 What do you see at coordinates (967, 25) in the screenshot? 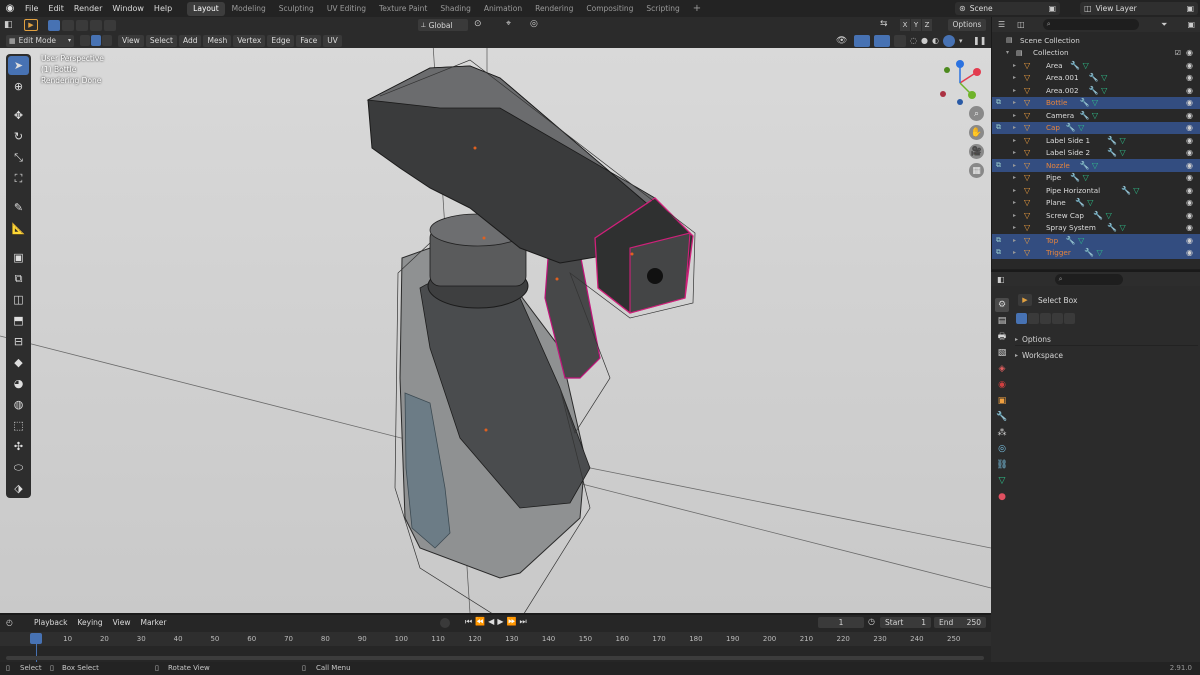
I see `options-dropdown: Options` at bounding box center [967, 25].